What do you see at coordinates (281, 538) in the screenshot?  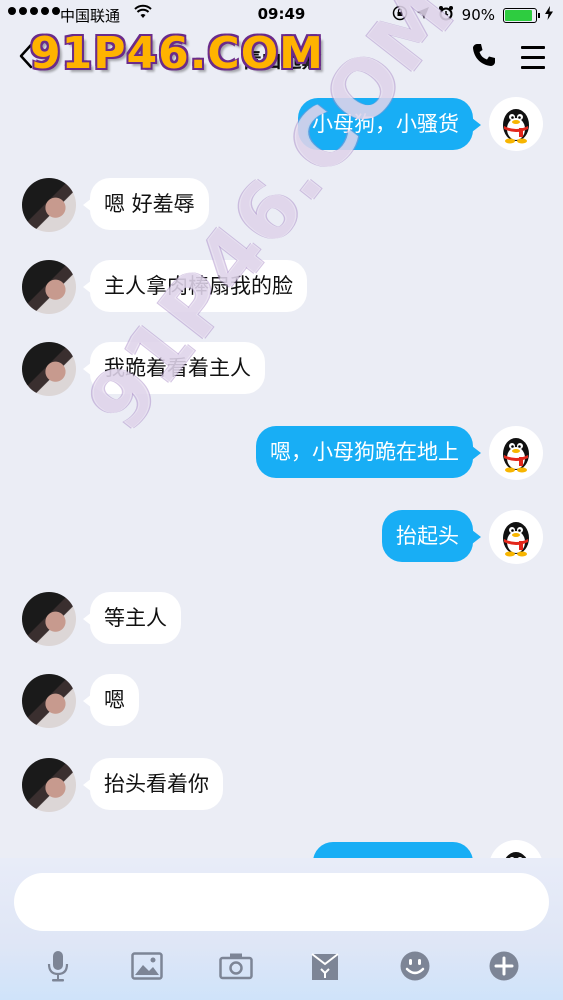 I see `message-row-outgoing: 抬起头` at bounding box center [281, 538].